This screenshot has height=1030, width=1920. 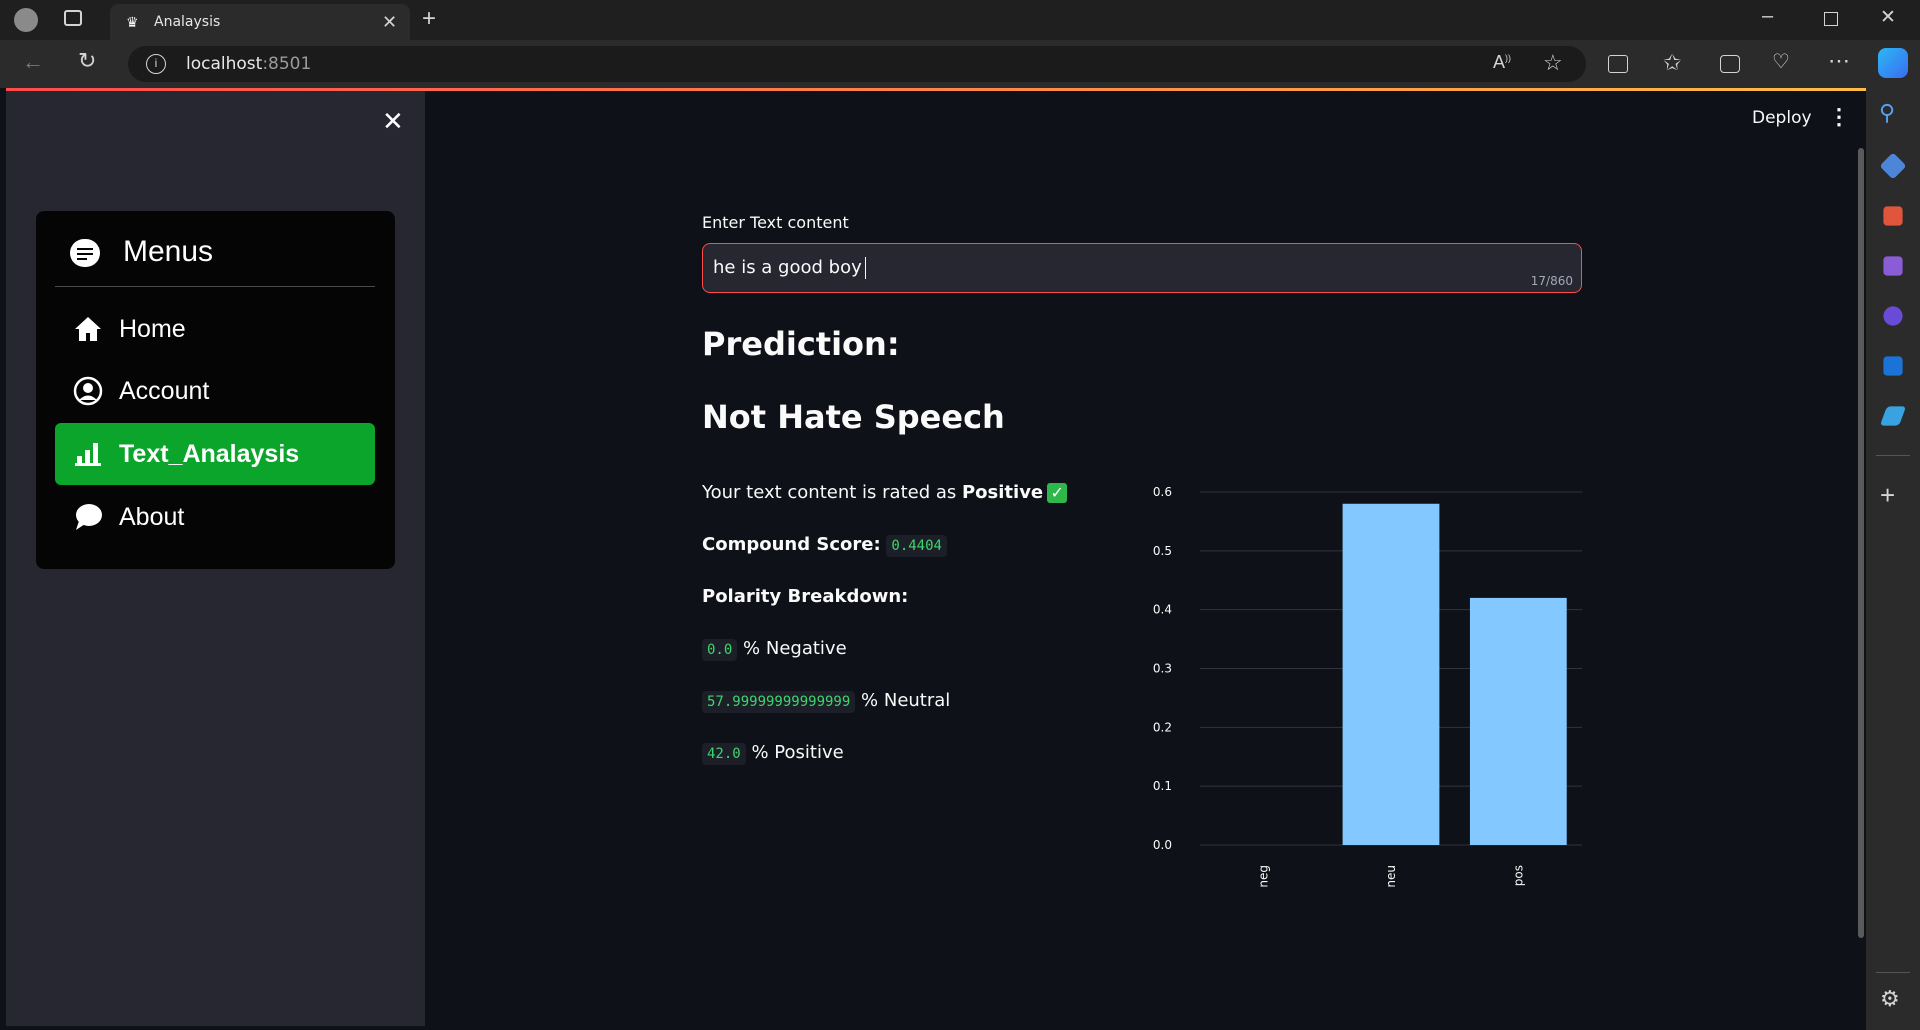 I want to click on polarity-label: % Positive, so click(x=797, y=752).